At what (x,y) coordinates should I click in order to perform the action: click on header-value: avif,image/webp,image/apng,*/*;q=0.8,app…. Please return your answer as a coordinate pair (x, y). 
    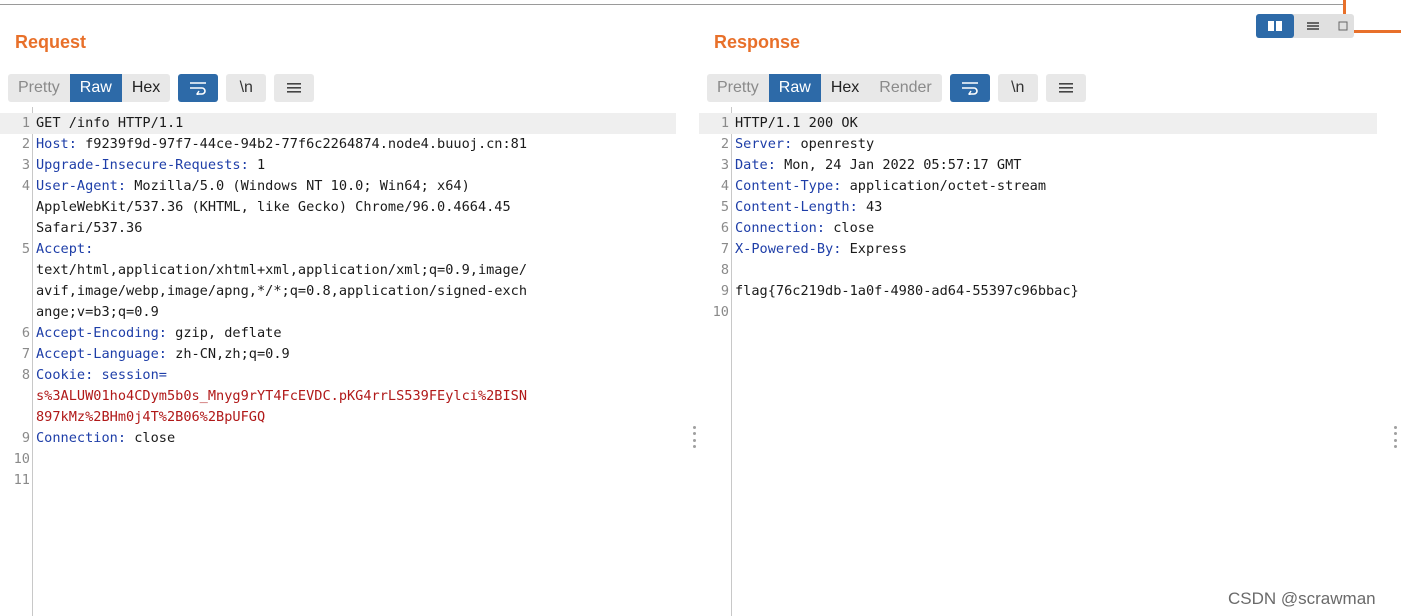
    Looking at the image, I should click on (282, 291).